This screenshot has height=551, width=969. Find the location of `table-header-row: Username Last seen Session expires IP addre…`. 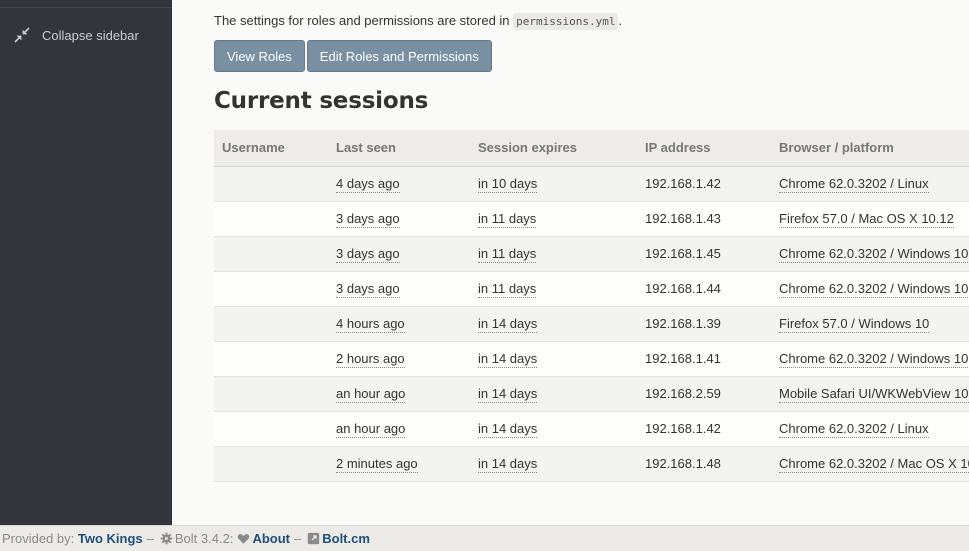

table-header-row: Username Last seen Session expires IP addre… is located at coordinates (591, 148).